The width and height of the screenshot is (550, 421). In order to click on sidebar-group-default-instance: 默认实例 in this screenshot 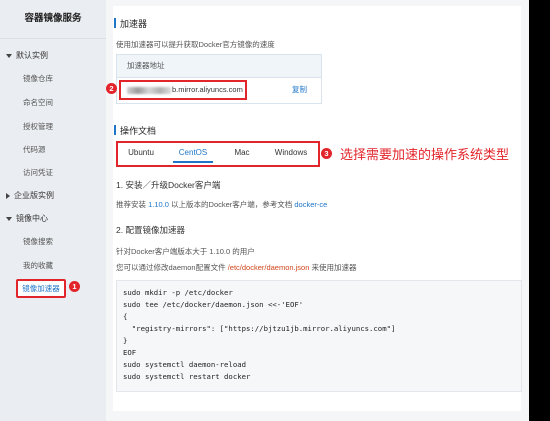, I will do `click(27, 55)`.